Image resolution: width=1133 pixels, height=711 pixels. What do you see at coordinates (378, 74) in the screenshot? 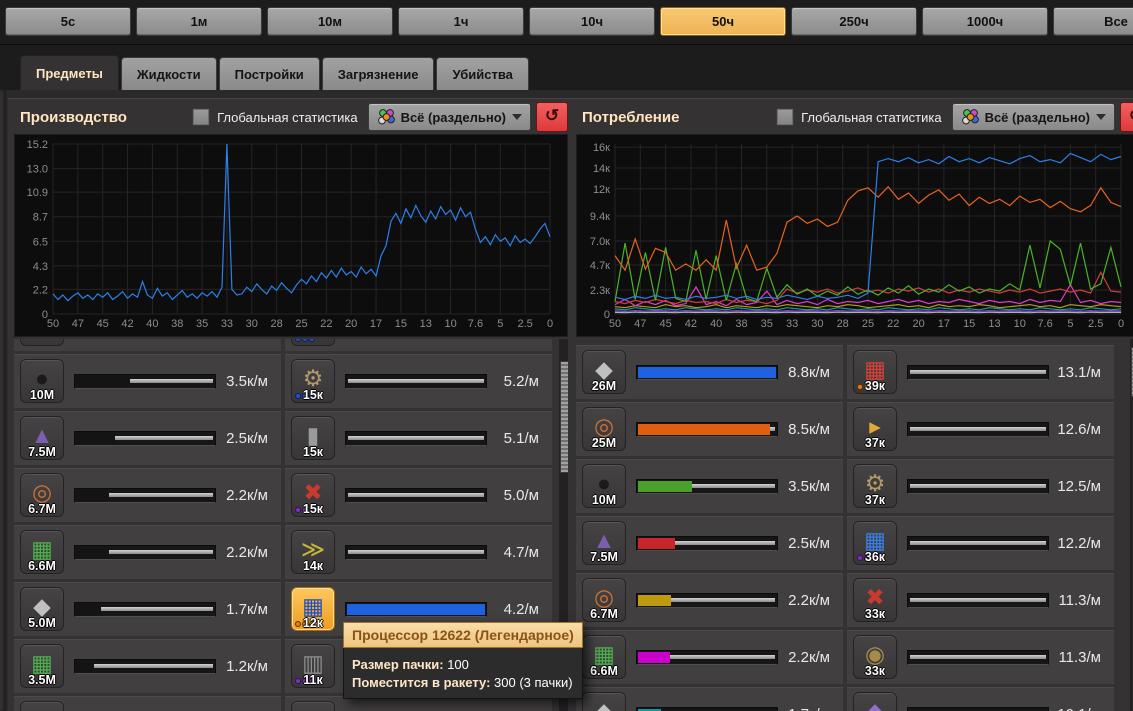
I see `tab-pollution: Загрязнение` at bounding box center [378, 74].